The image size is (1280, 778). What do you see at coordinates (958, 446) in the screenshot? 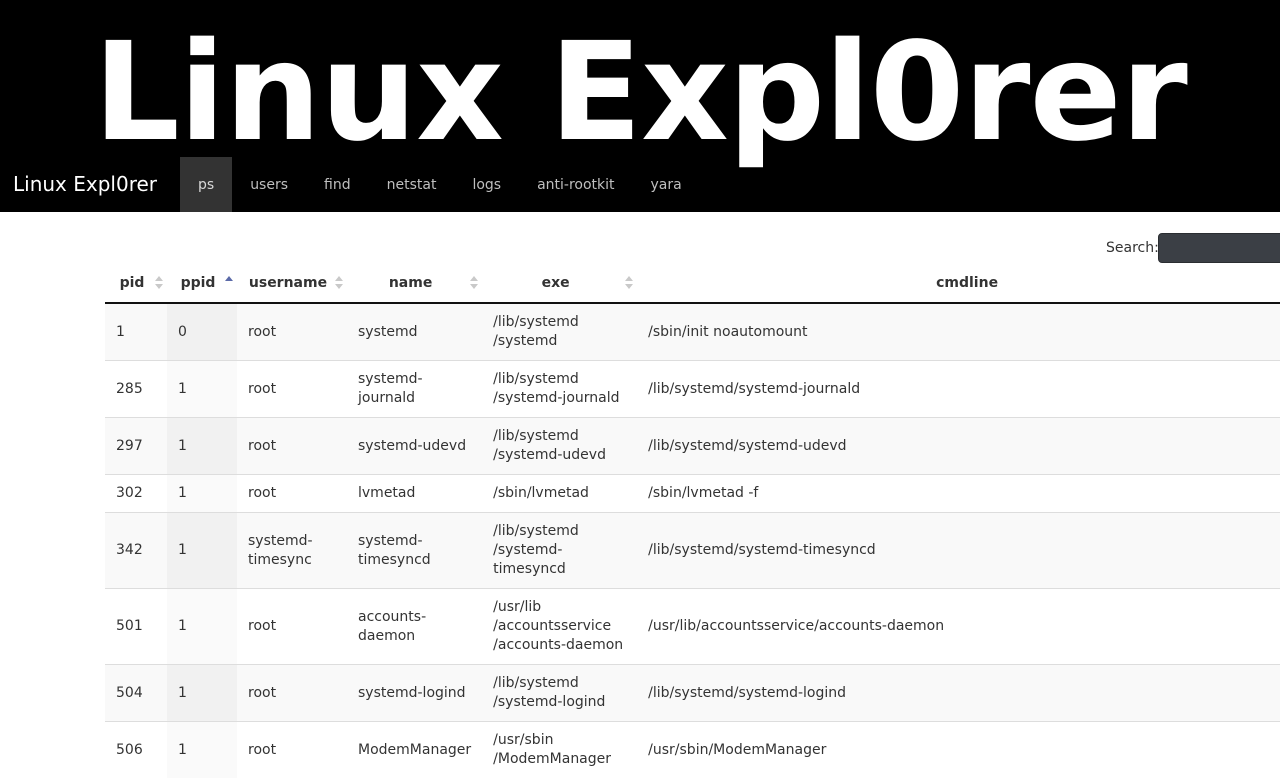
I see `cell-cmdline: /lib/systemd/systemd-udevd` at bounding box center [958, 446].